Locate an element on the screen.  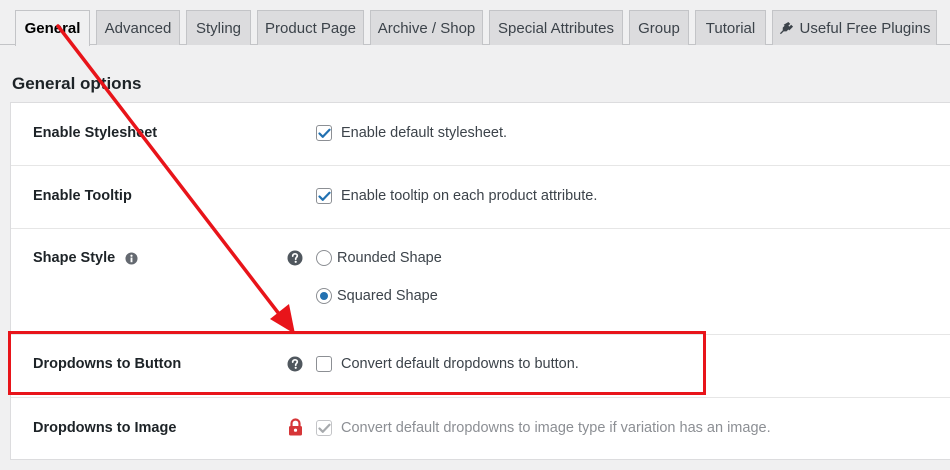
tab-useful-free-plugins: Useful Free Plugins is located at coordinates (854, 27).